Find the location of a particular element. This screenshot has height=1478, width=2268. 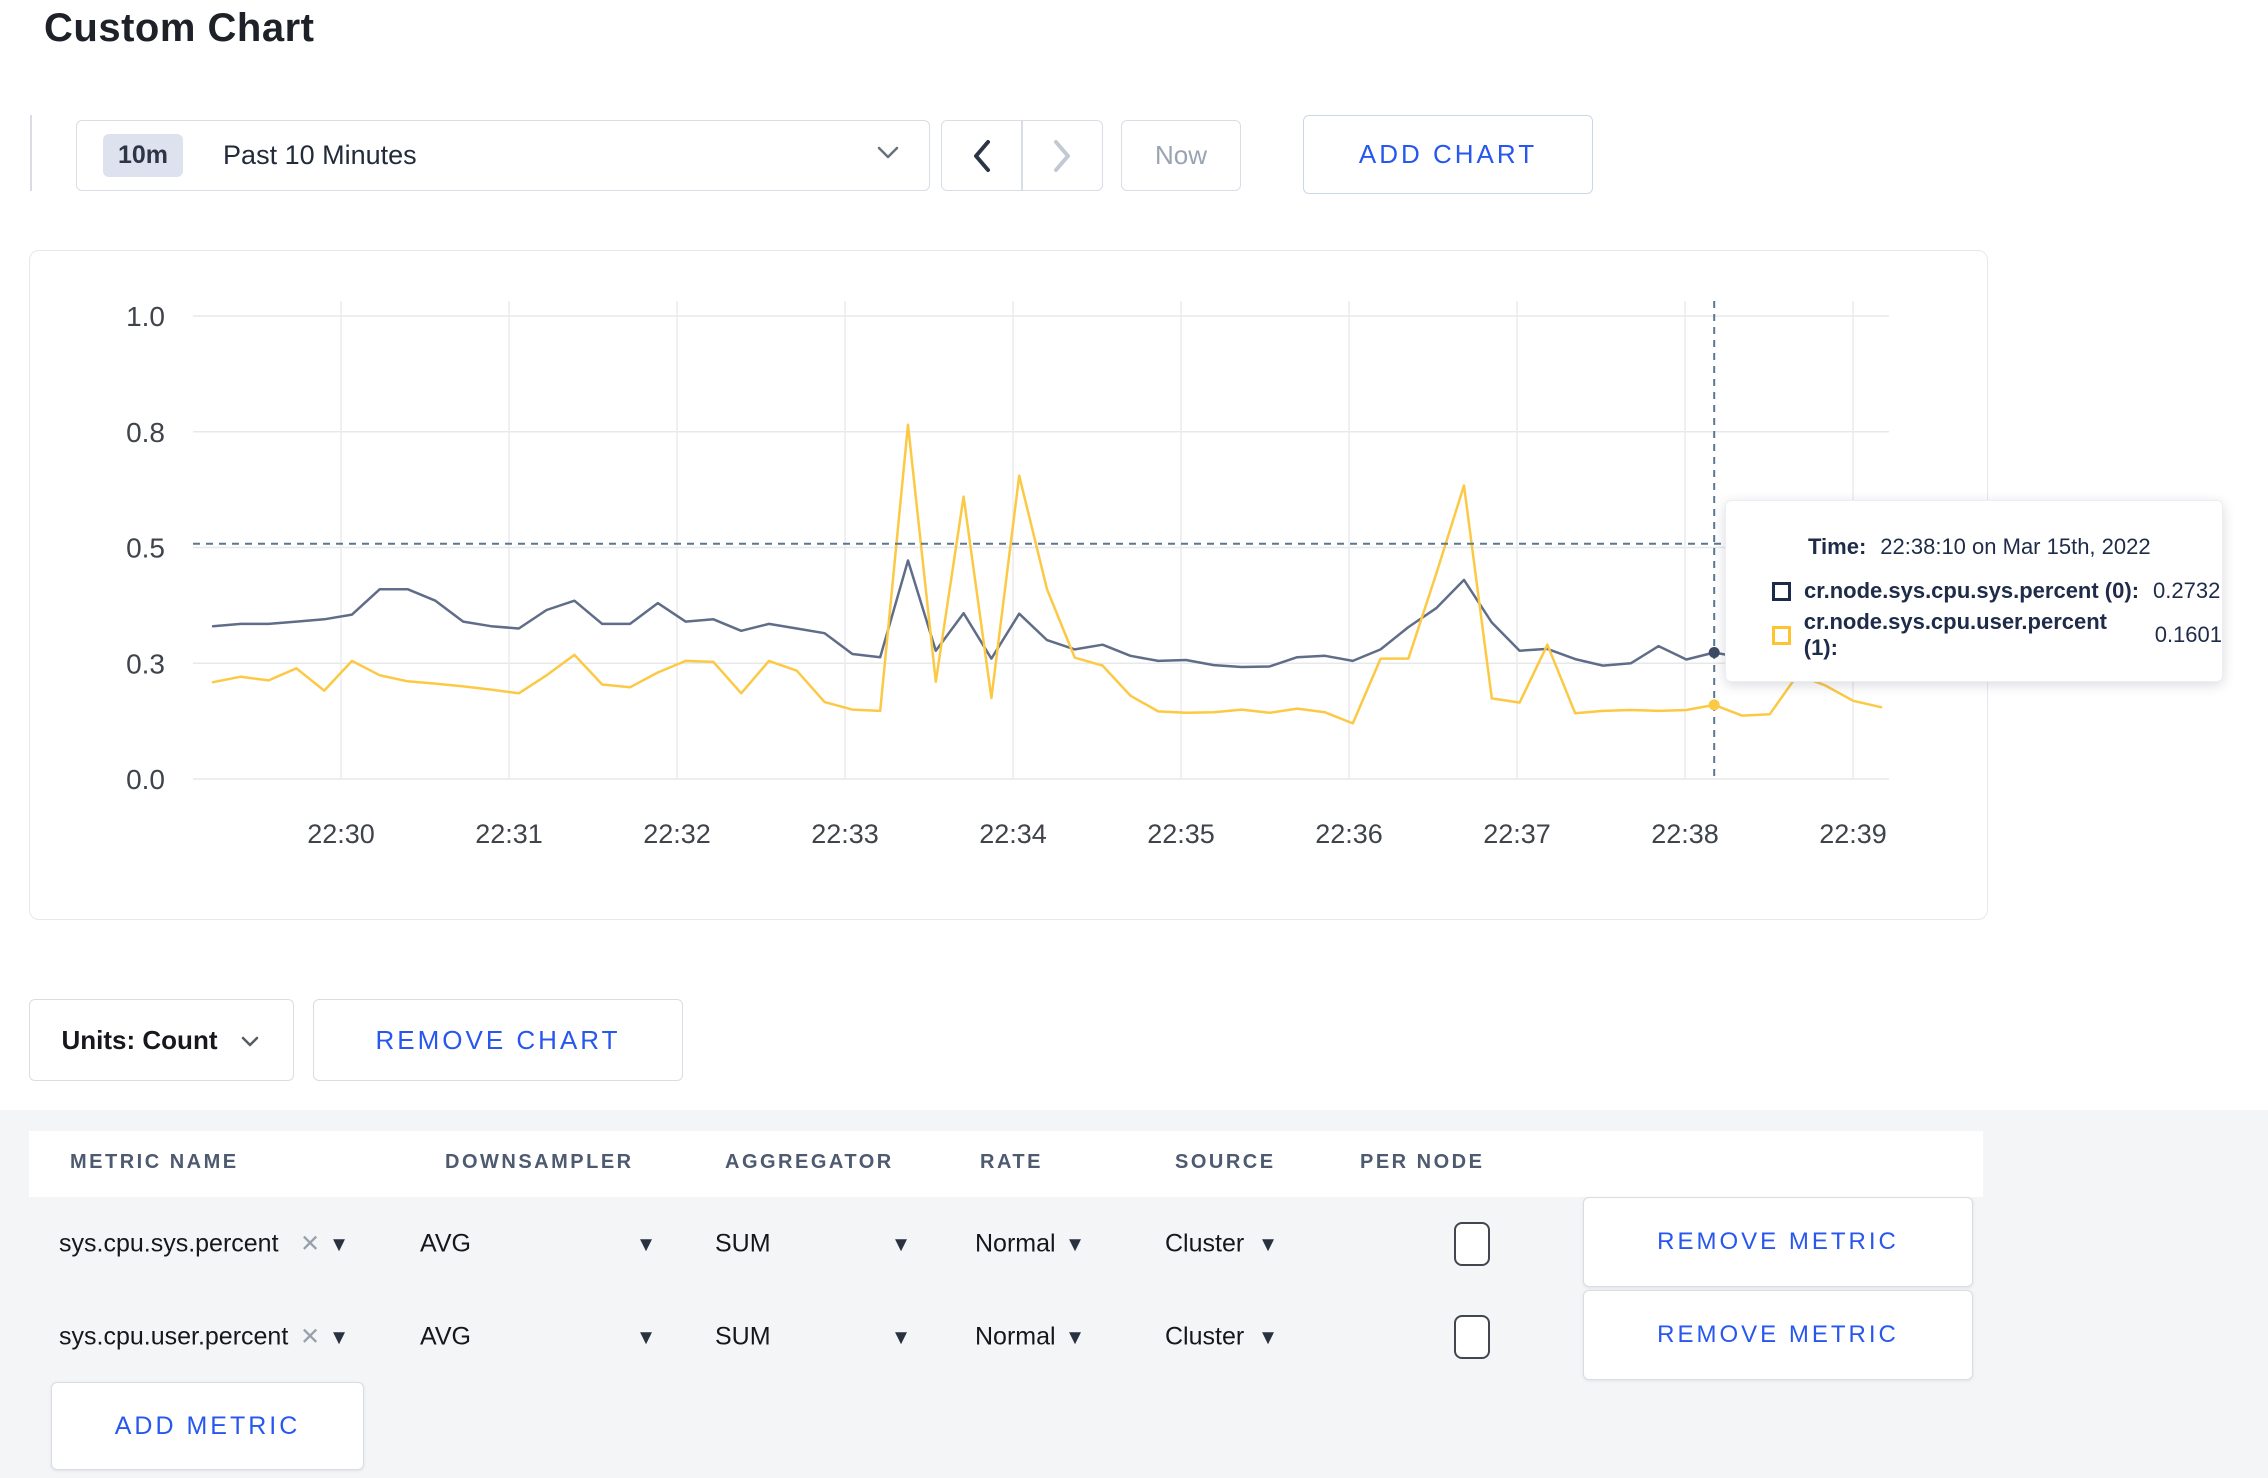

x-axis-tick-label: 22:35 is located at coordinates (1181, 834).